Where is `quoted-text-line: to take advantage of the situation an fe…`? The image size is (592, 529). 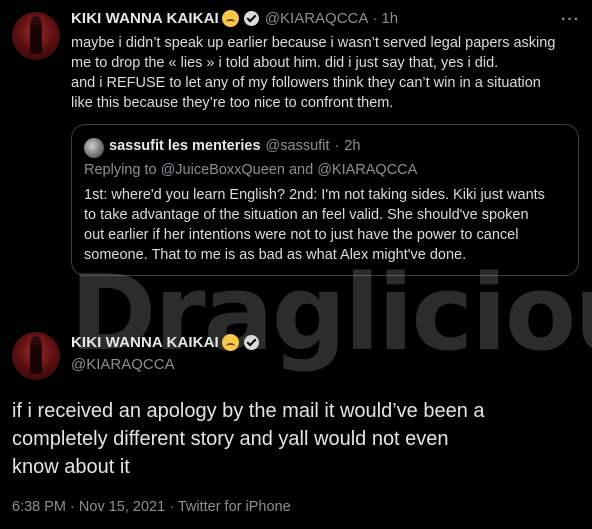
quoted-text-line: to take advantage of the situation an fe… is located at coordinates (306, 215).